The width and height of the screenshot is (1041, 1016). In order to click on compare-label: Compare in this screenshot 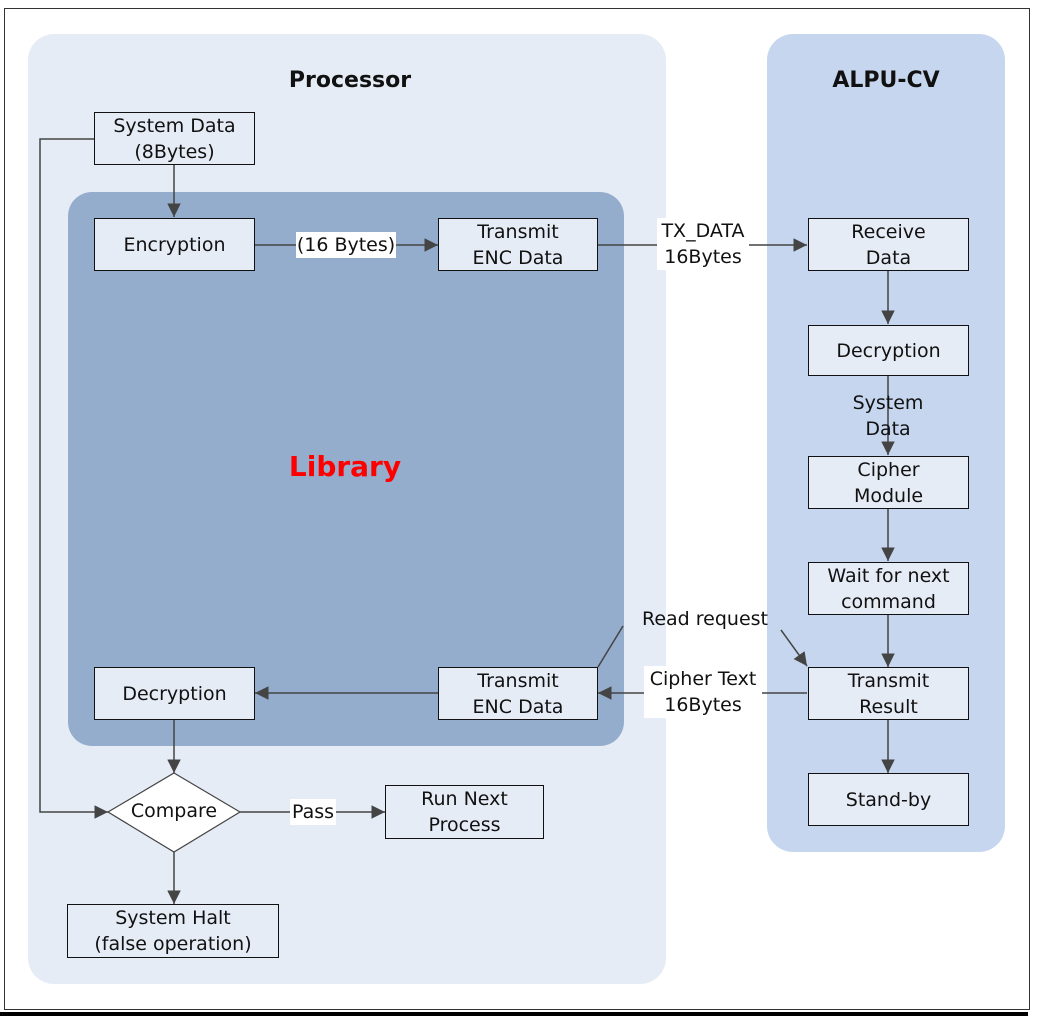, I will do `click(174, 811)`.